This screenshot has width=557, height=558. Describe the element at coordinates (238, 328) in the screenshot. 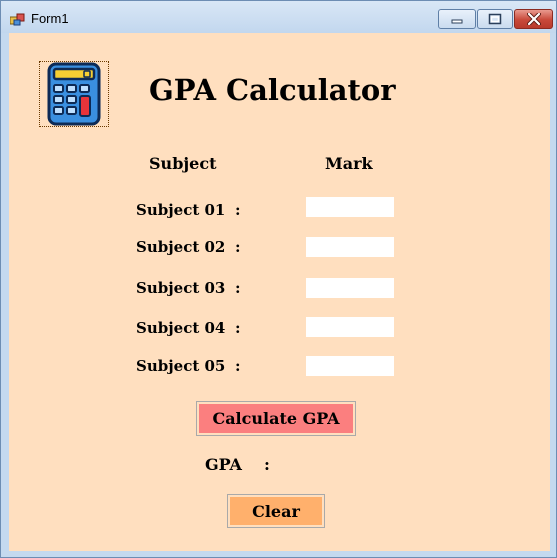

I see `subject-04-colon: :` at that location.